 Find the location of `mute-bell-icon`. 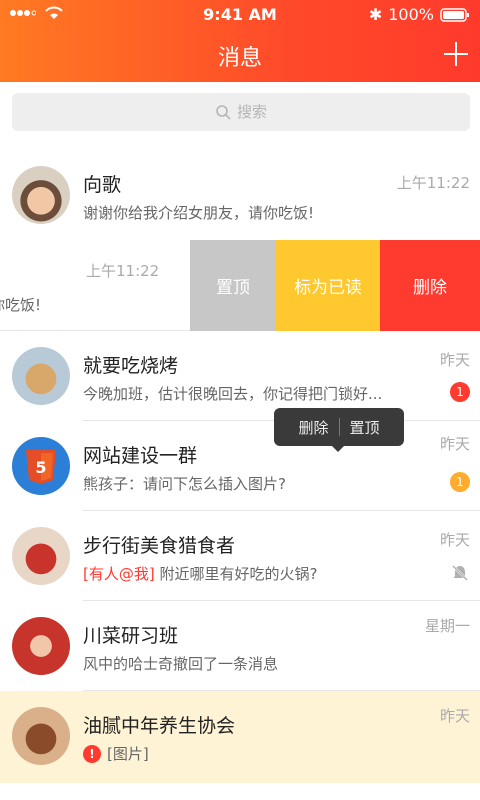

mute-bell-icon is located at coordinates (460, 573).